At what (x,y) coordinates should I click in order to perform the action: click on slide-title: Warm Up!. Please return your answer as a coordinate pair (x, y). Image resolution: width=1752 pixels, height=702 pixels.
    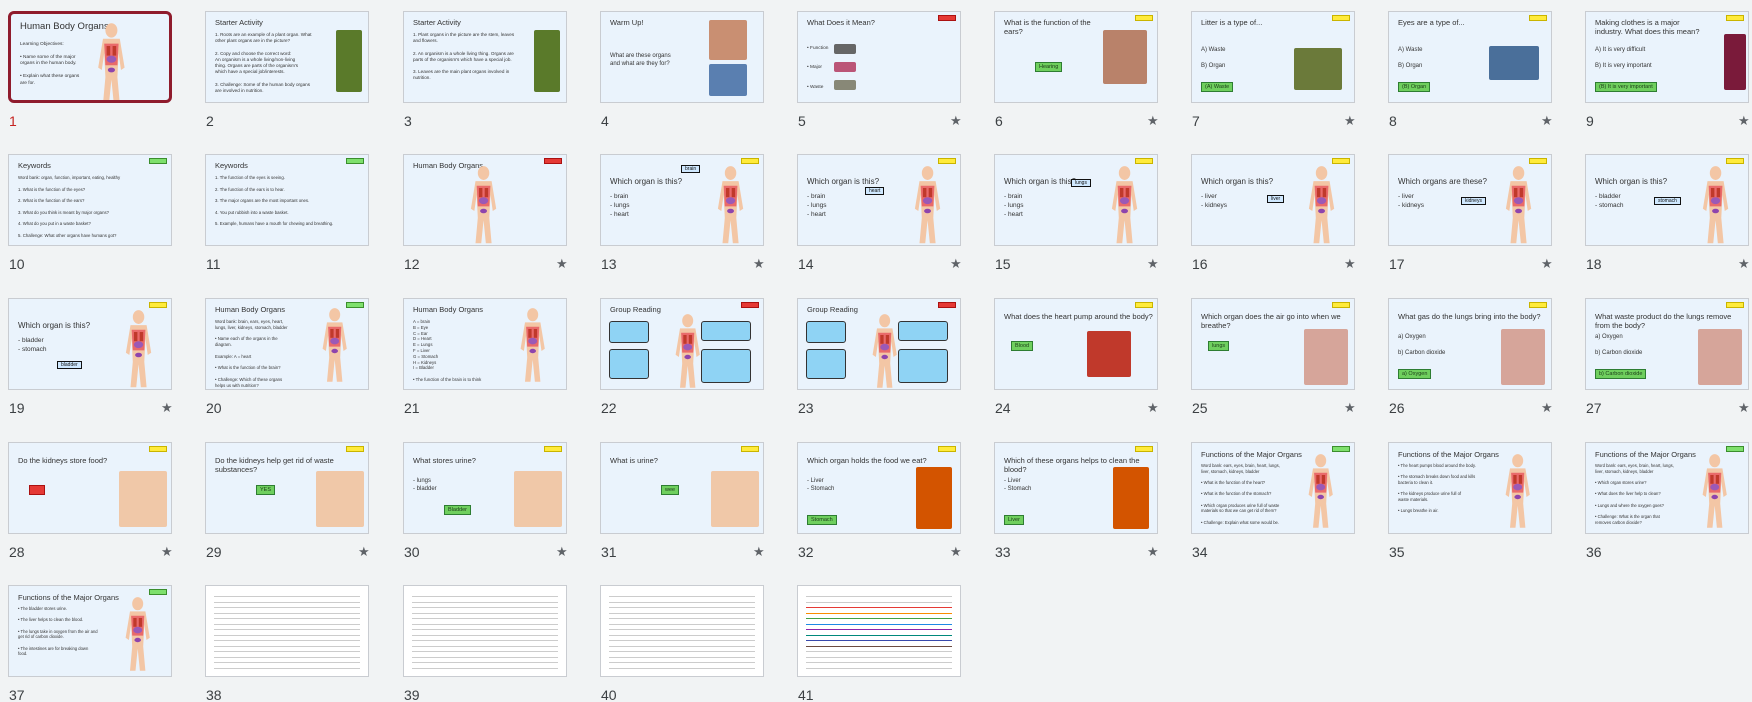
    Looking at the image, I should click on (627, 22).